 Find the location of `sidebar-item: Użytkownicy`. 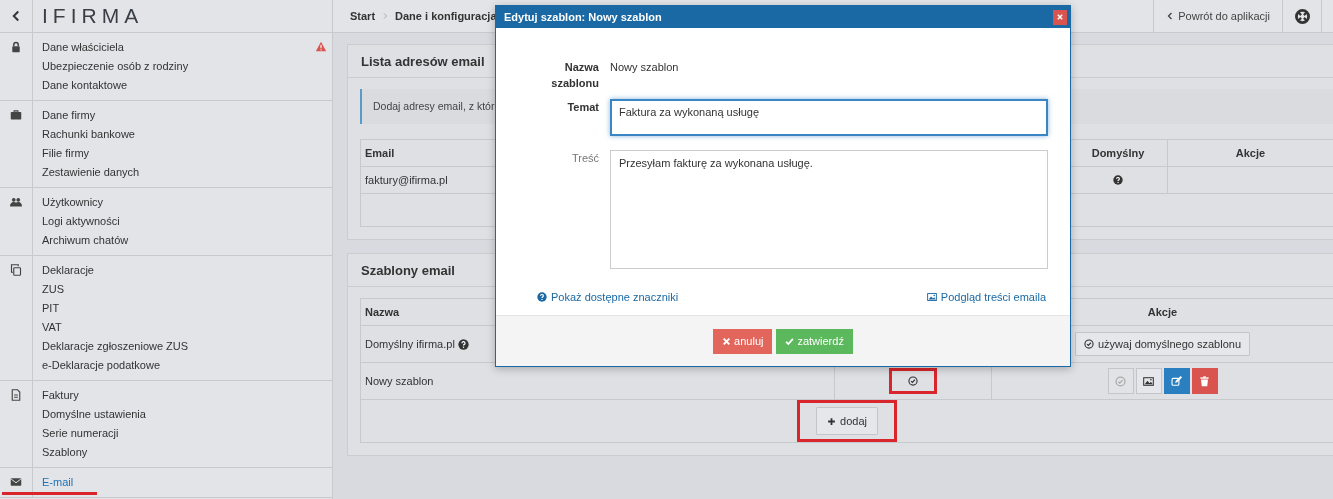

sidebar-item: Użytkownicy is located at coordinates (73, 201).